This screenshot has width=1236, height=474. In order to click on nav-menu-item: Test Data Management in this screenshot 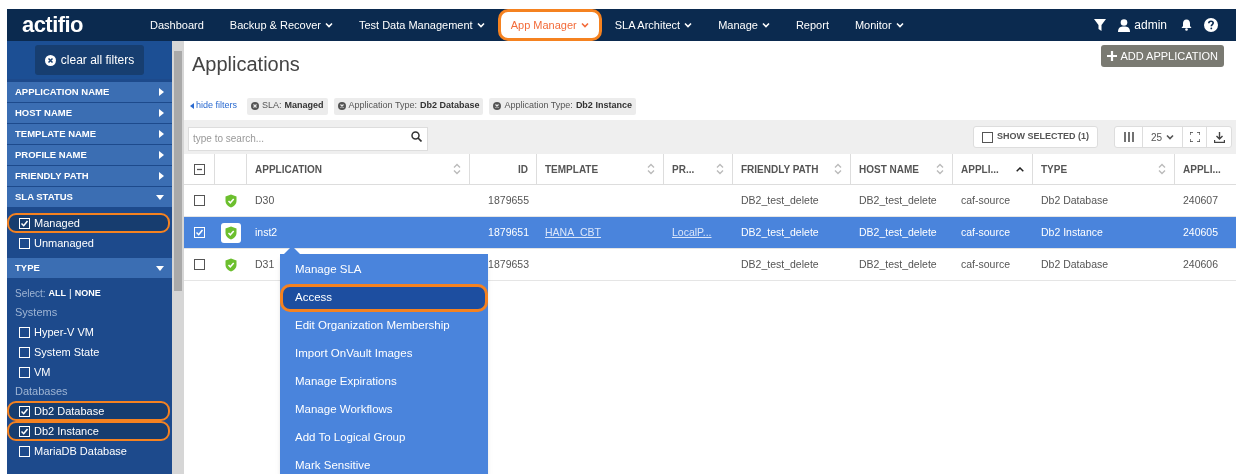, I will do `click(421, 25)`.